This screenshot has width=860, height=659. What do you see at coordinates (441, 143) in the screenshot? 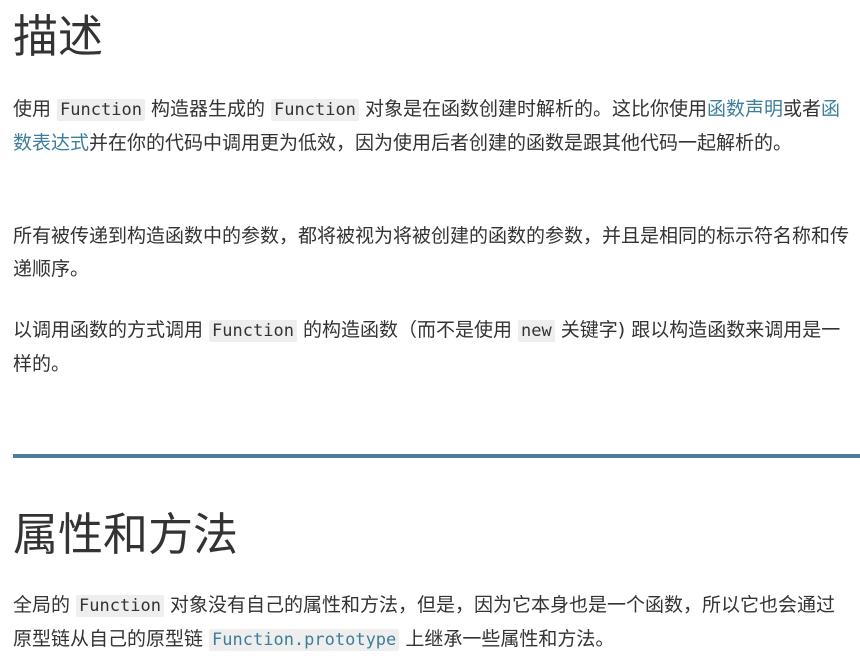
I see `text-fragment: 并在你的代码中调用更为低效，因为使用后者创建的函数是跟其他代码一起解析的。` at bounding box center [441, 143].